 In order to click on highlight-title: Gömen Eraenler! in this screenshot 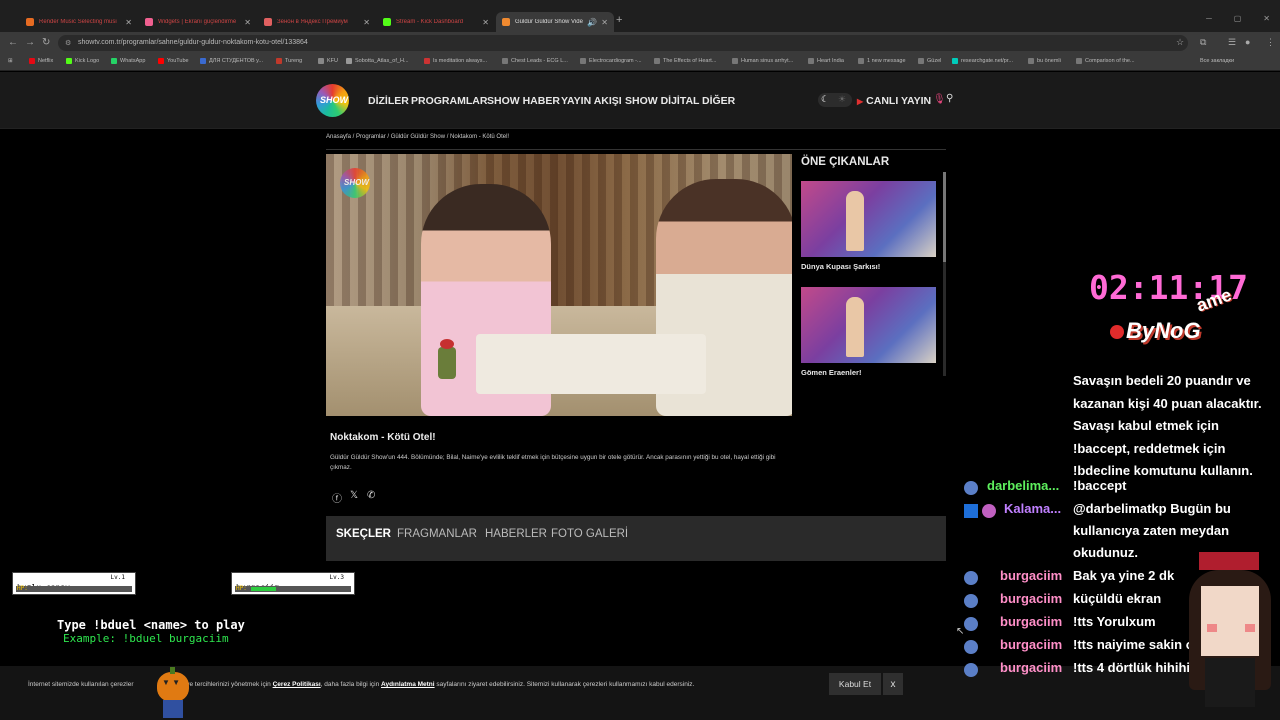, I will do `click(831, 372)`.